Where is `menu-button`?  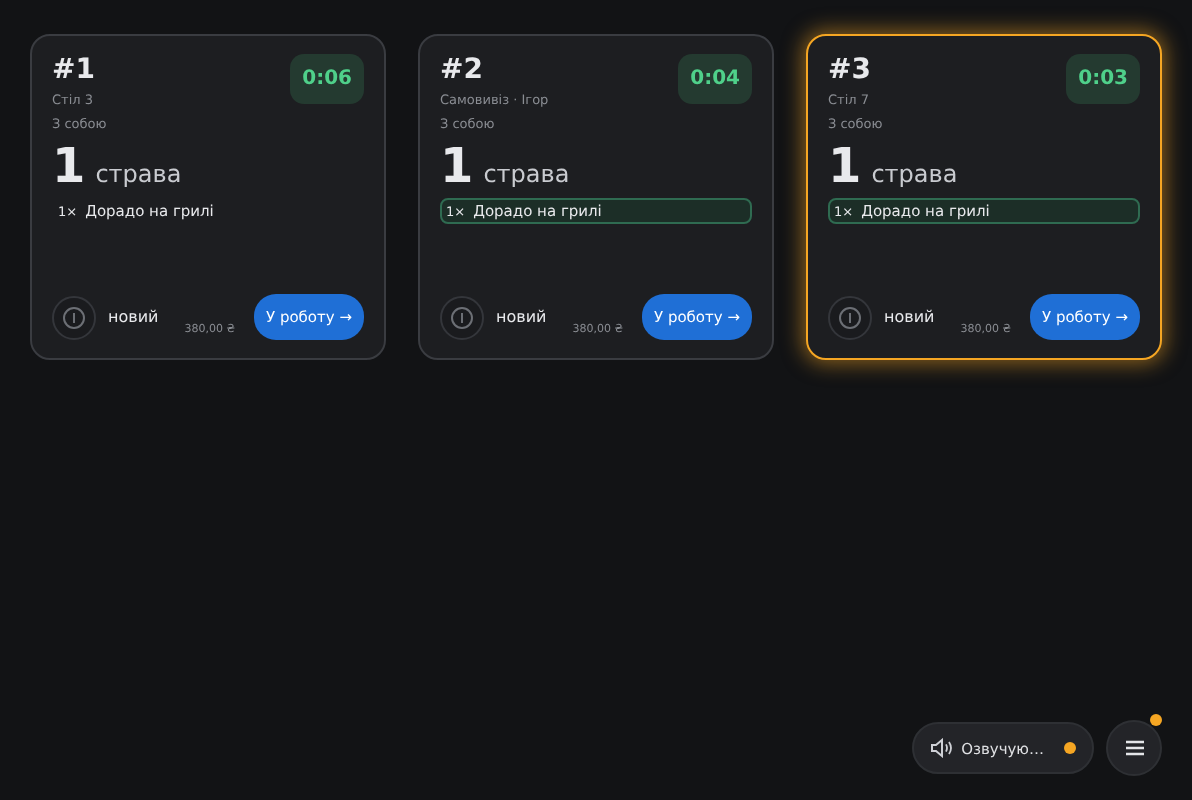
menu-button is located at coordinates (1134, 748).